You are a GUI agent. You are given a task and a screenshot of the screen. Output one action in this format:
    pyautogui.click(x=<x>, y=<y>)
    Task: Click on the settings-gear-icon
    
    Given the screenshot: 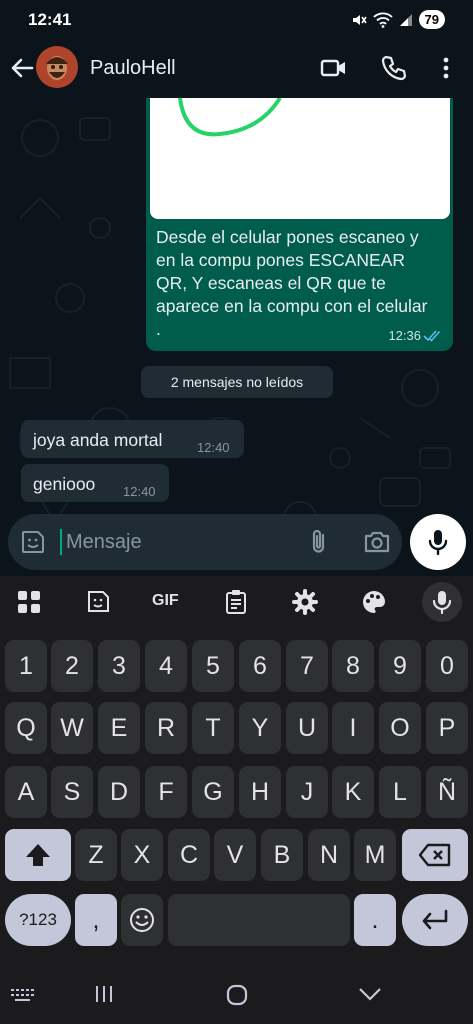 What is the action you would take?
    pyautogui.click(x=305, y=602)
    